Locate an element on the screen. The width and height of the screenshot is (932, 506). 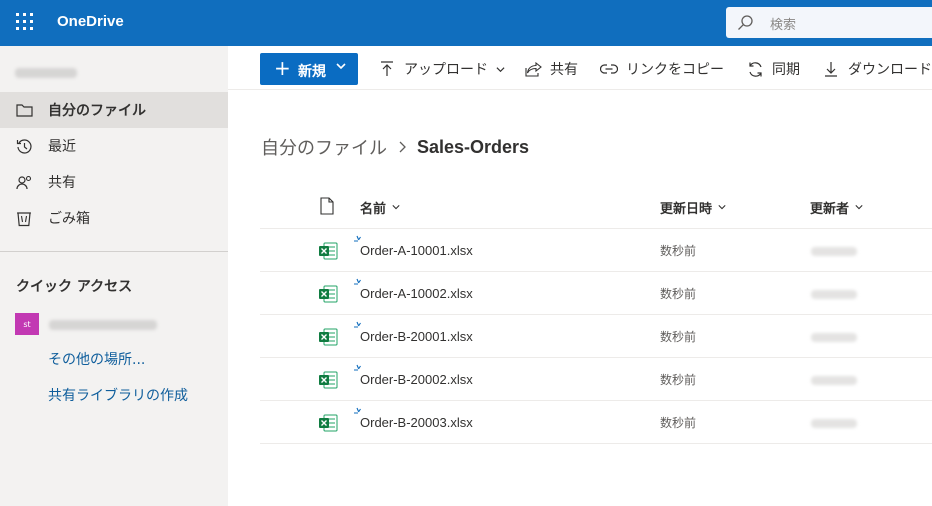
upload-button: アップロード is located at coordinates (441, 69).